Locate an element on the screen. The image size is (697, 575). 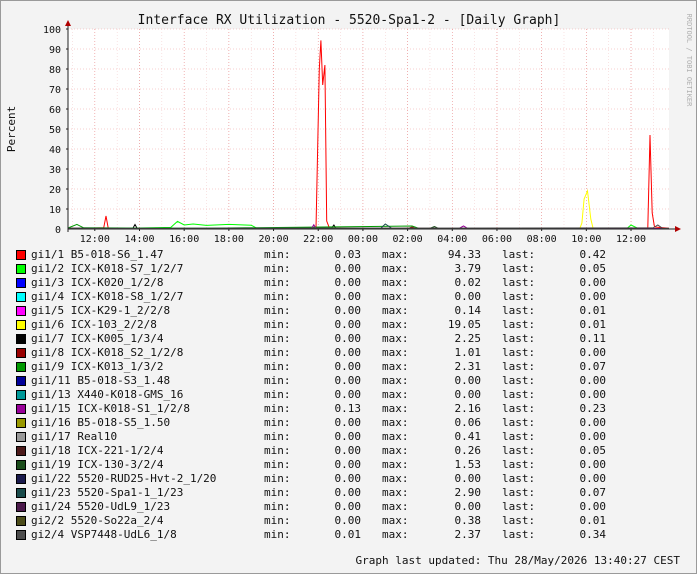
y-tick-label: 100 is located at coordinates (52, 30).